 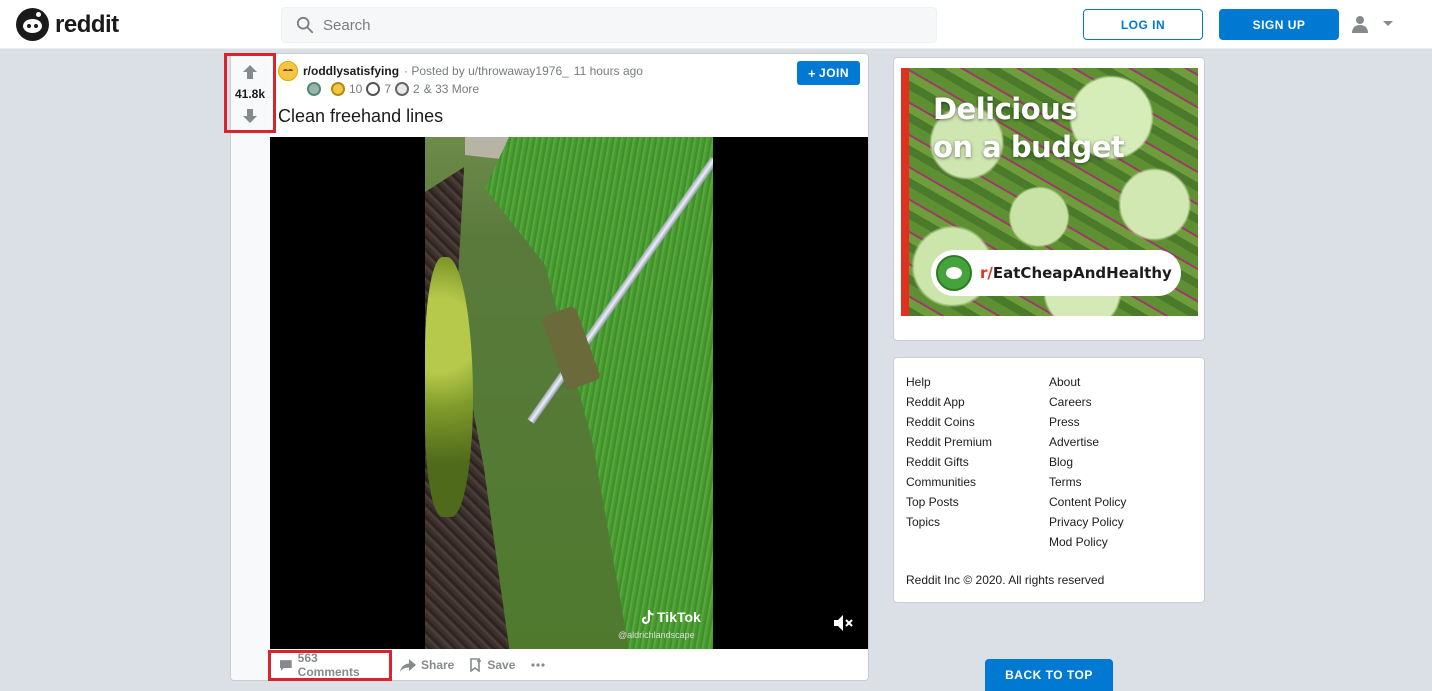 I want to click on share-arrow-icon, so click(x=408, y=665).